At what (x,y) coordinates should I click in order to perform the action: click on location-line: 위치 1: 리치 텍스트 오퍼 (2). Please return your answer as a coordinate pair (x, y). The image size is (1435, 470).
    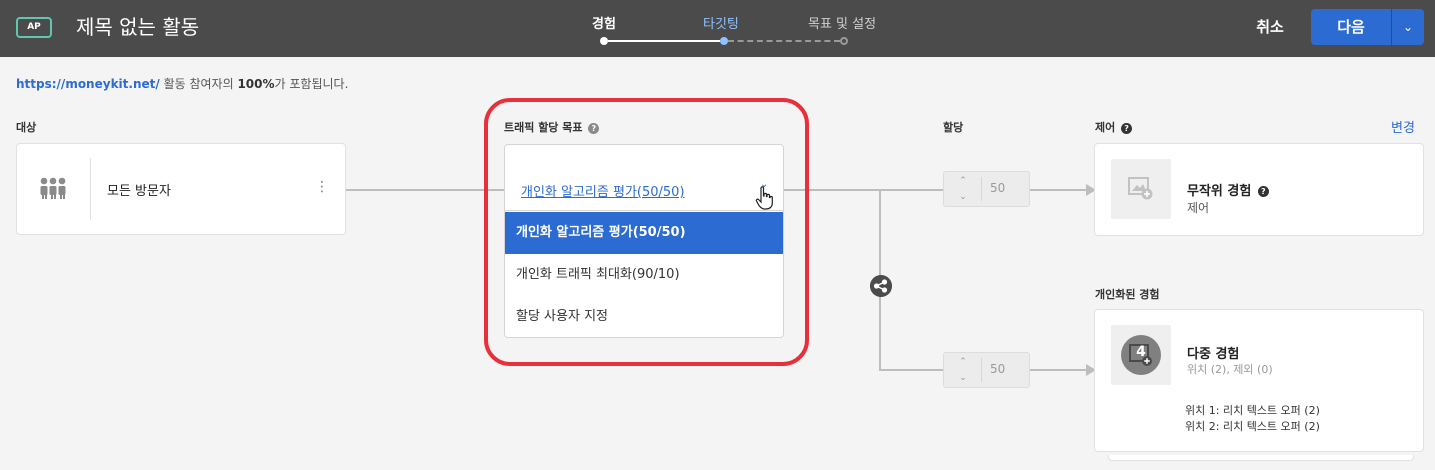
    Looking at the image, I should click on (1252, 410).